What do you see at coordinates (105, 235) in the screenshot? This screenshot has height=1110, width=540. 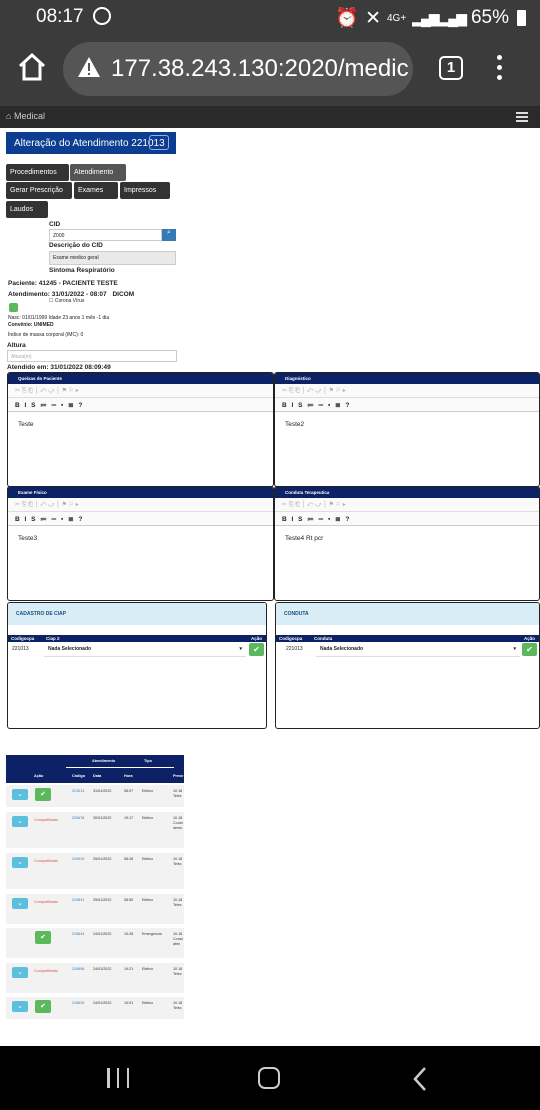 I see `cid-input: Z000` at bounding box center [105, 235].